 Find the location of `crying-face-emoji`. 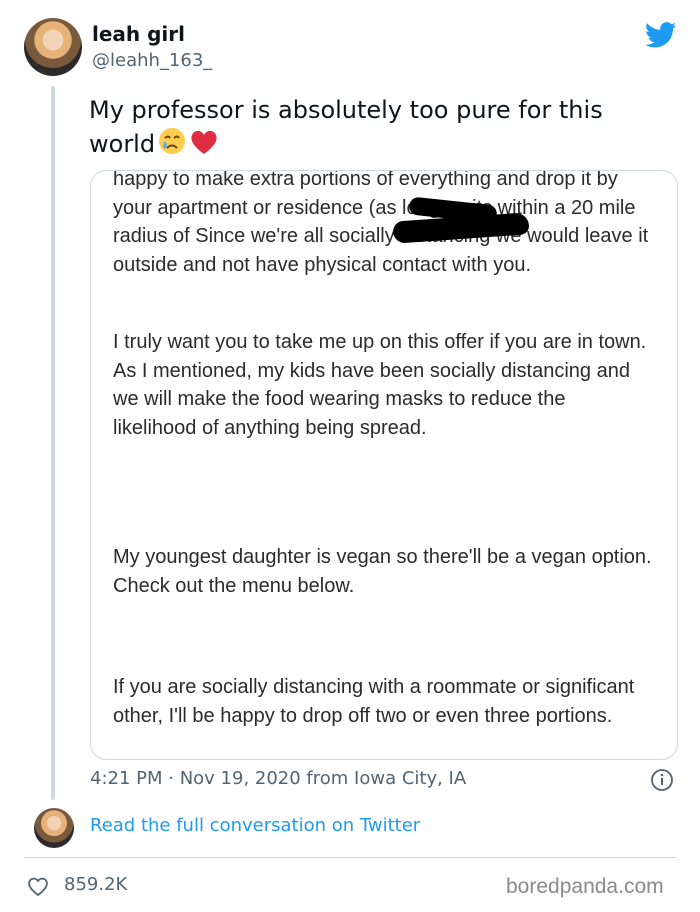

crying-face-emoji is located at coordinates (172, 141).